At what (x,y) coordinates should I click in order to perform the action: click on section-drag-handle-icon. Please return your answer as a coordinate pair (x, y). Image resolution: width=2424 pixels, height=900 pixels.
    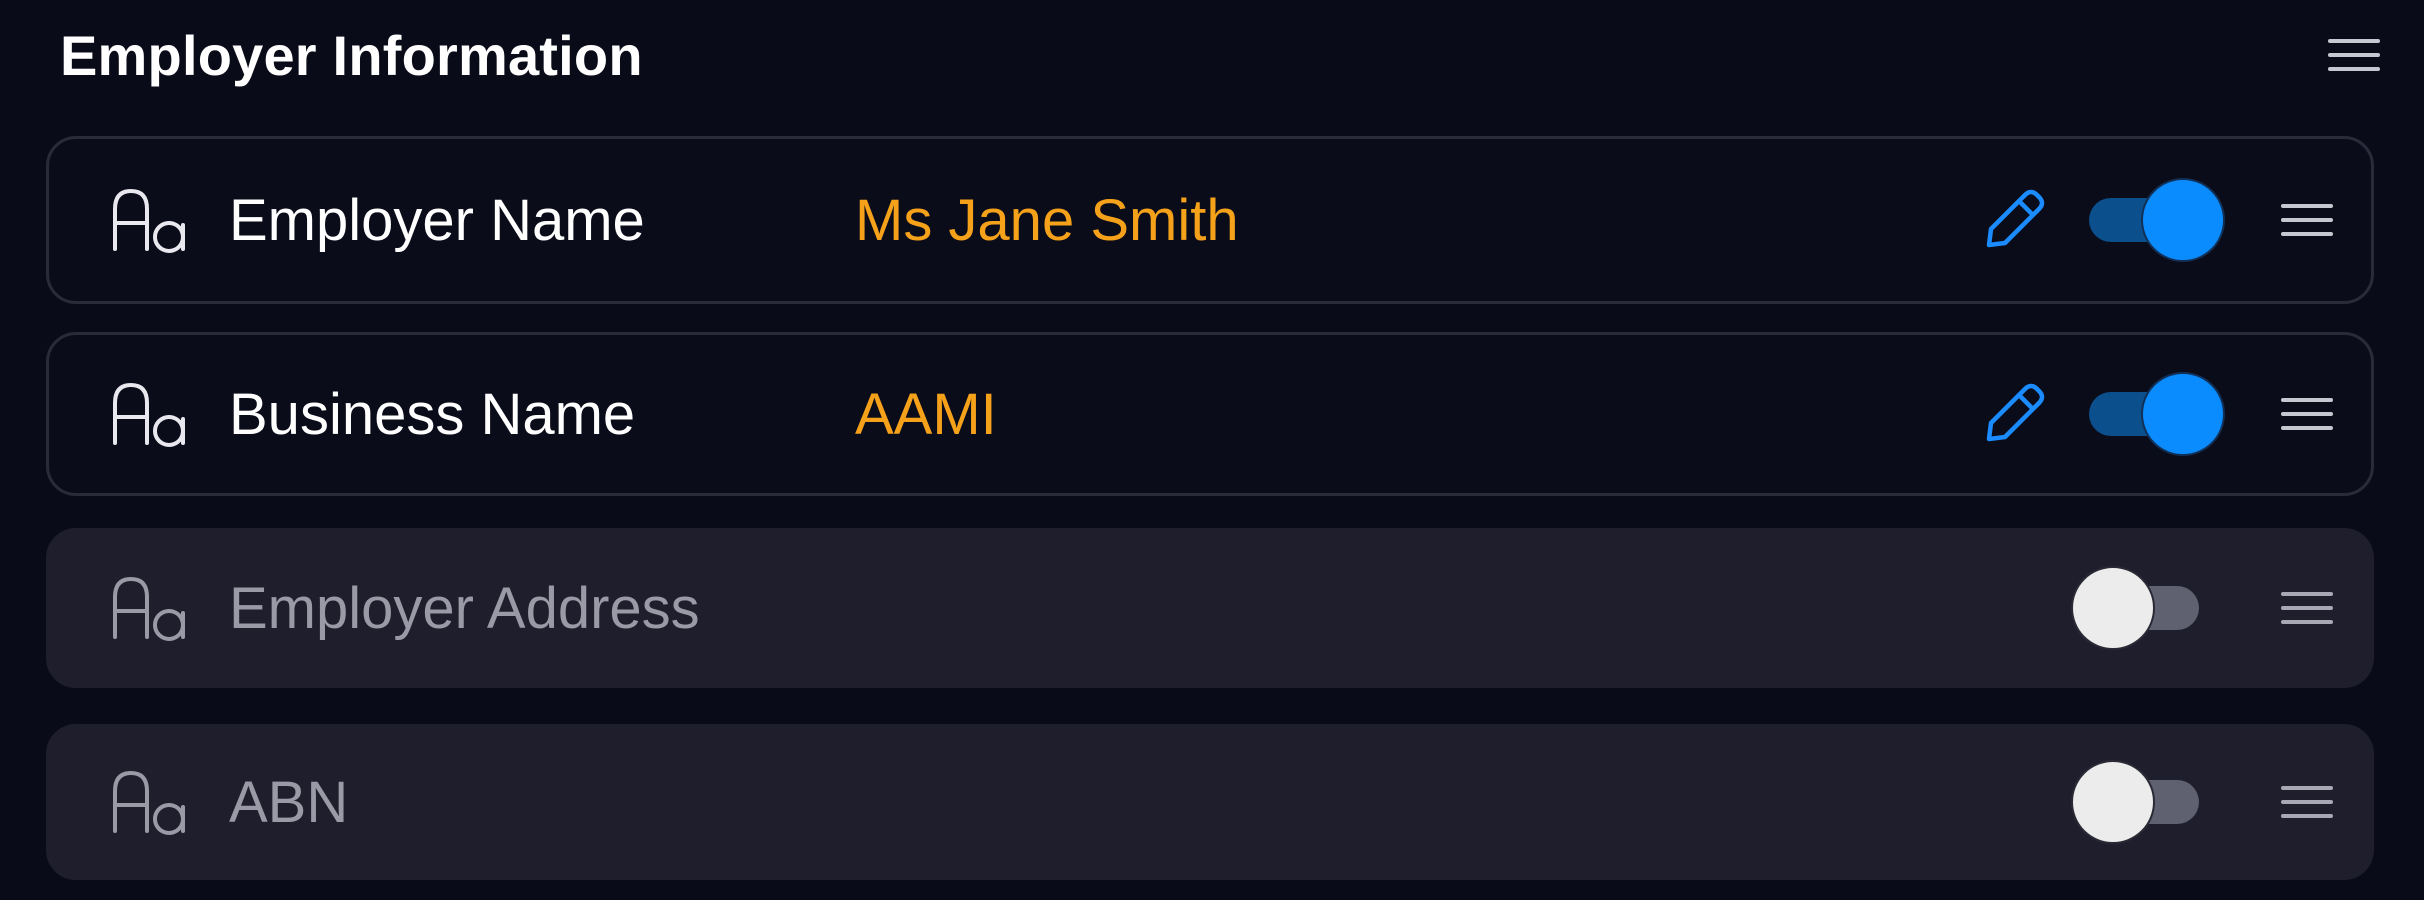
    Looking at the image, I should click on (2354, 55).